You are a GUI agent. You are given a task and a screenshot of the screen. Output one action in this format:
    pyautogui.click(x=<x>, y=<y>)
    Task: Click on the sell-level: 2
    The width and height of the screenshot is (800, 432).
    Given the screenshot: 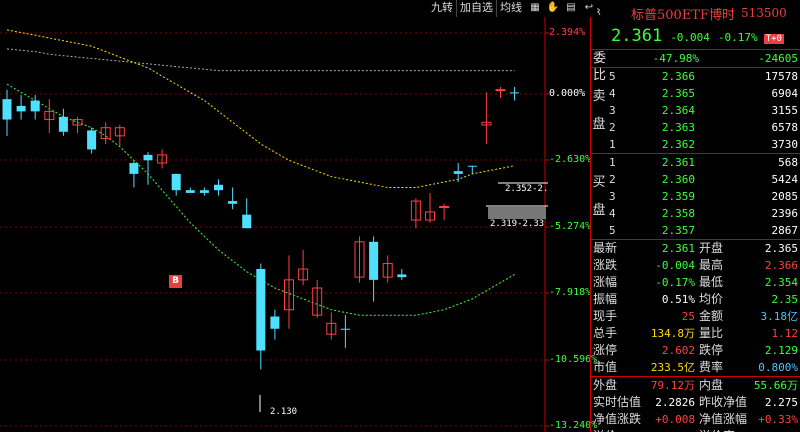 What is the action you would take?
    pyautogui.click(x=612, y=127)
    